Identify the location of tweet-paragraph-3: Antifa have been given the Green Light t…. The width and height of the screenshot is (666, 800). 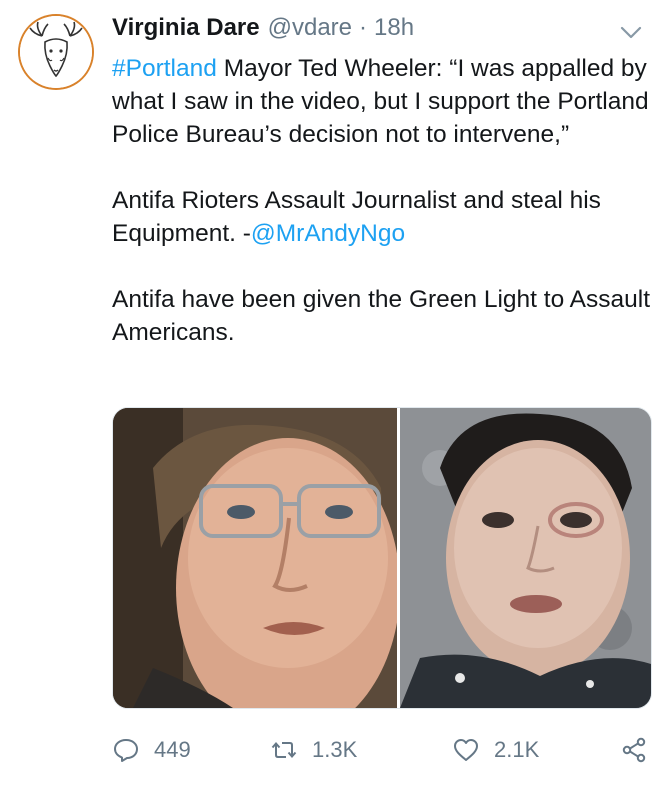
(382, 316).